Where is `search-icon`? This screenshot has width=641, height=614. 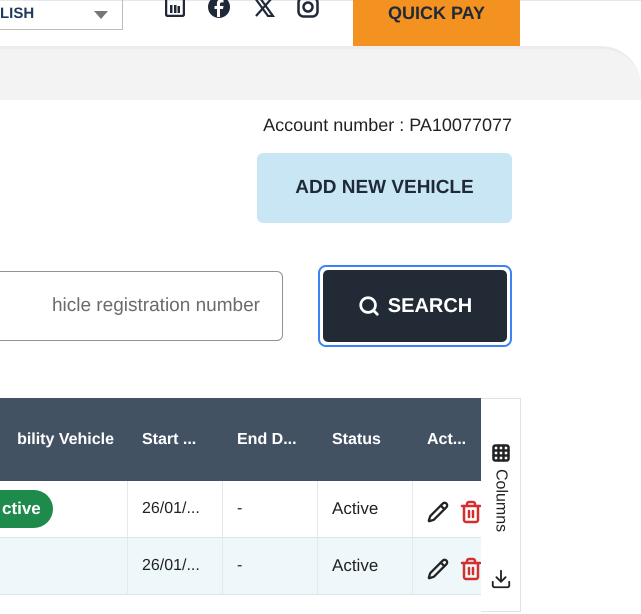
search-icon is located at coordinates (369, 306).